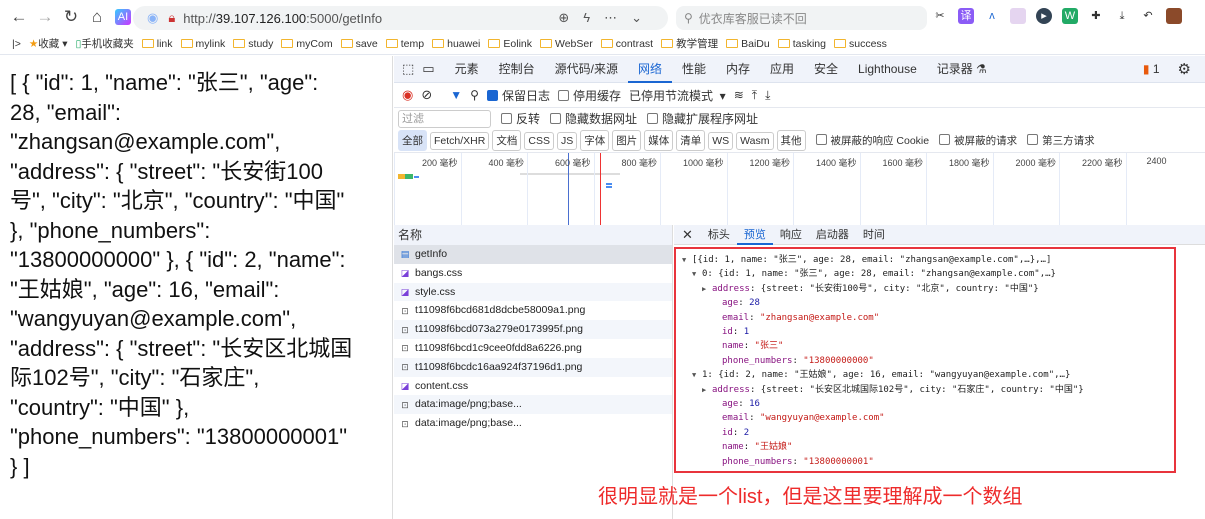 The width and height of the screenshot is (1205, 519). I want to click on reload-icon: ↻, so click(71, 17).